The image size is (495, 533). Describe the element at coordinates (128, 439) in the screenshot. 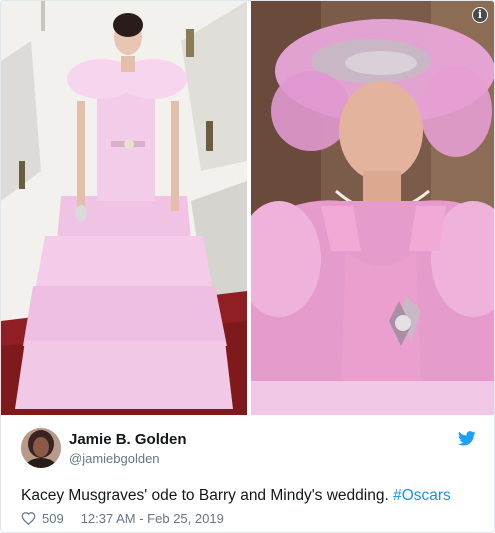

I see `author-name: Jamie B. Golden` at that location.